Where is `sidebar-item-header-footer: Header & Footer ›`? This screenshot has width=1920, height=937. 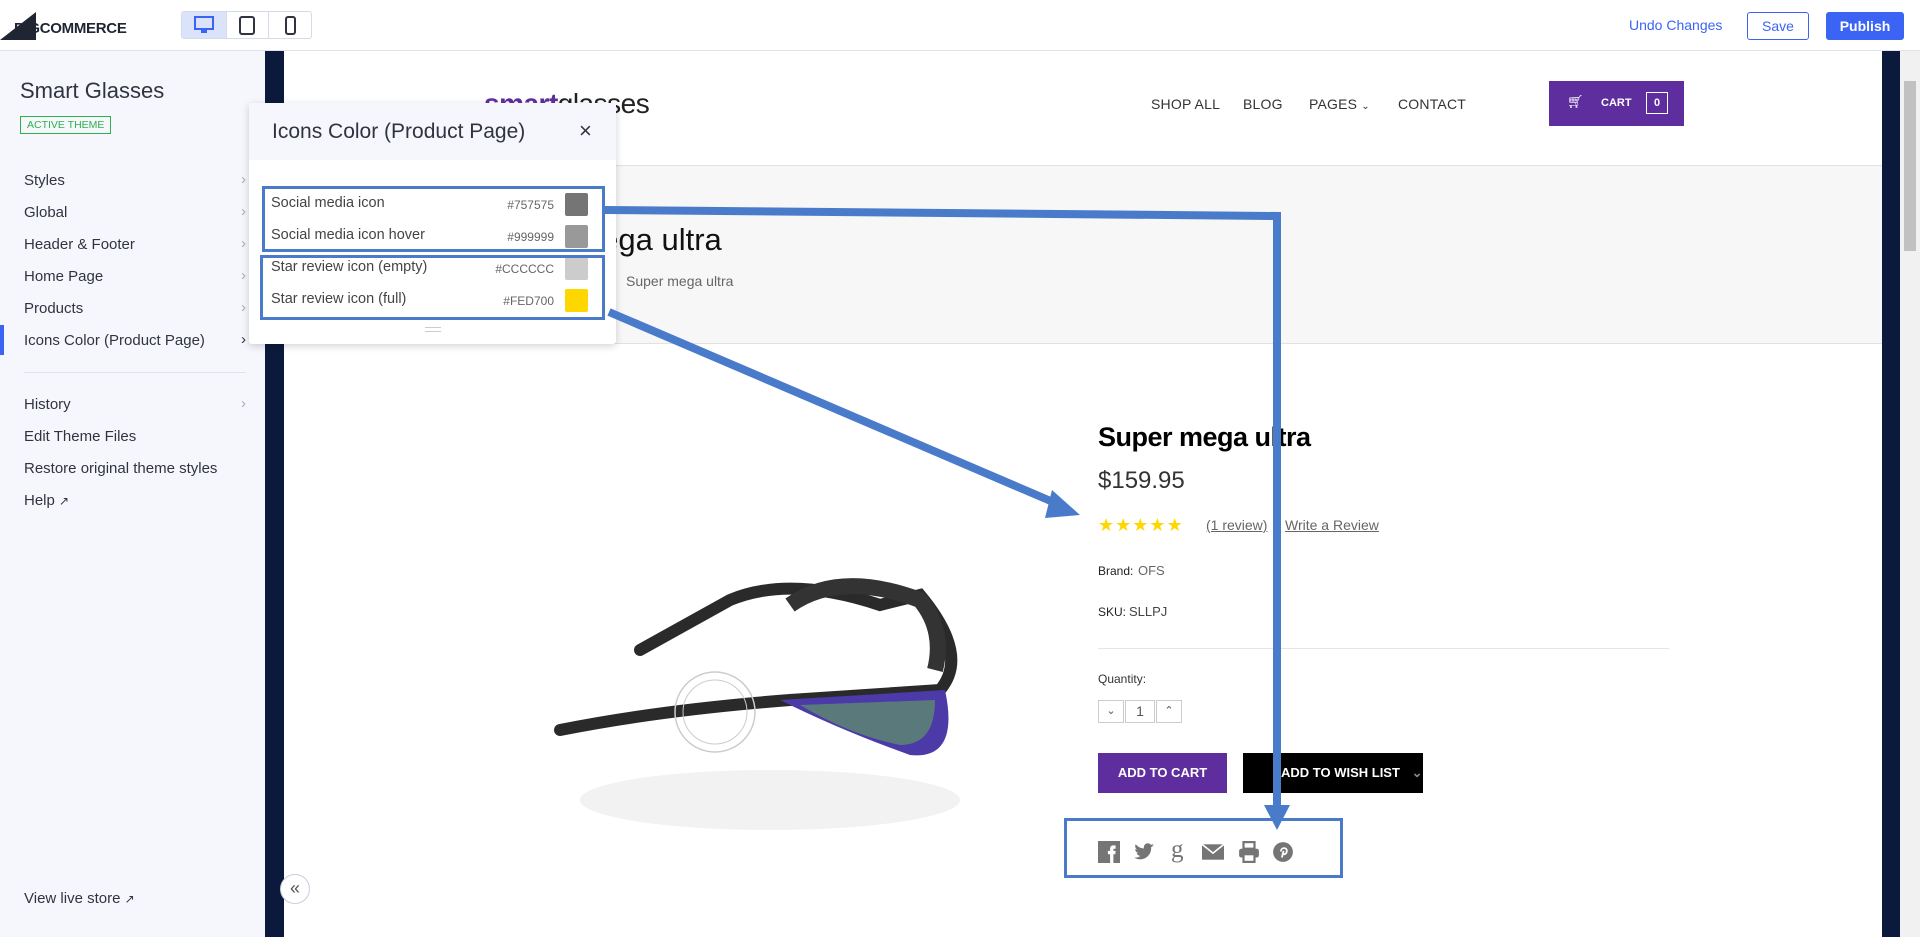 sidebar-item-header-footer: Header & Footer › is located at coordinates (135, 244).